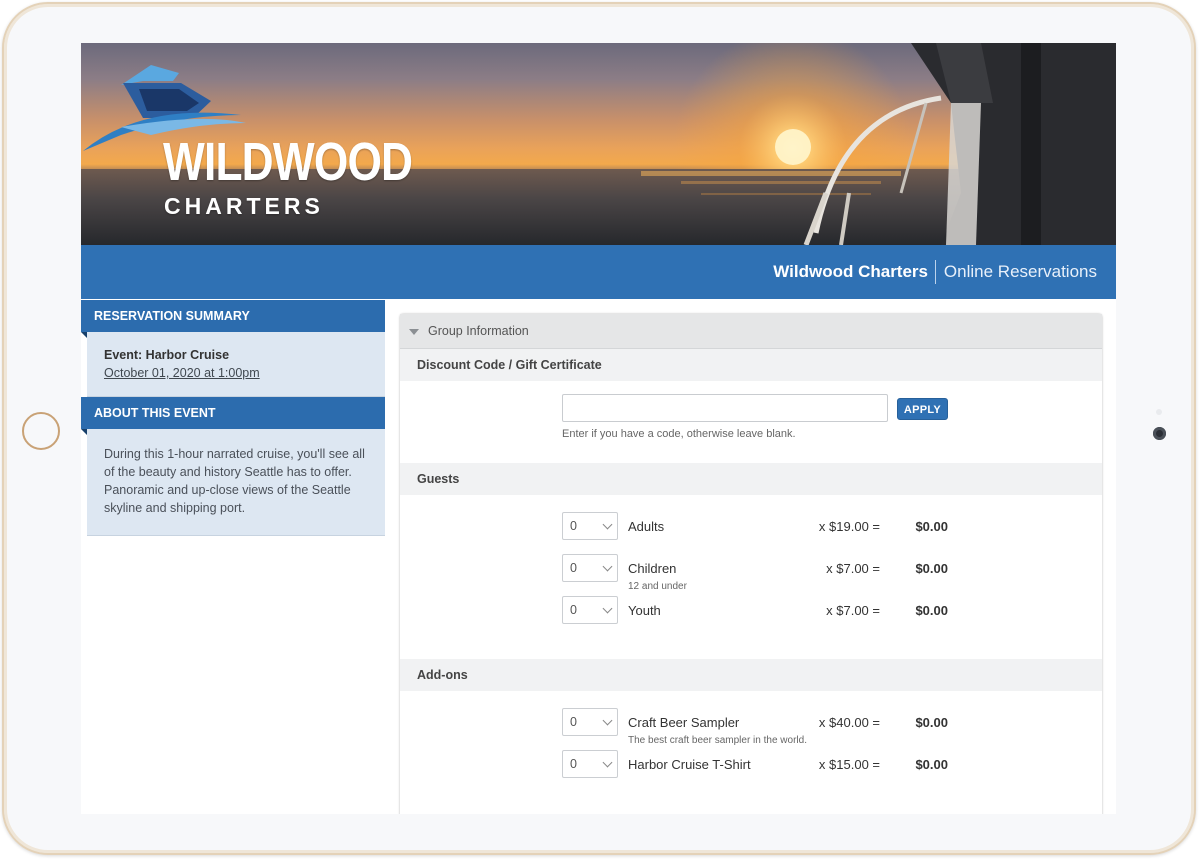  Describe the element at coordinates (288, 162) in the screenshot. I see `logo-wordmark: WILDWOOD` at that location.